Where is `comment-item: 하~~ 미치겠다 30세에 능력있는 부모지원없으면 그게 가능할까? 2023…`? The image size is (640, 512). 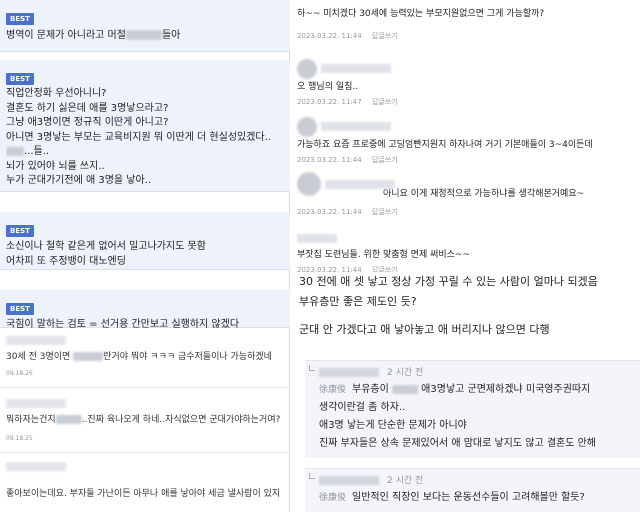
comment-item: 하~~ 미치겠다 30세에 능력있는 부모지원없으면 그게 가능할까? 2023… is located at coordinates (465, 24).